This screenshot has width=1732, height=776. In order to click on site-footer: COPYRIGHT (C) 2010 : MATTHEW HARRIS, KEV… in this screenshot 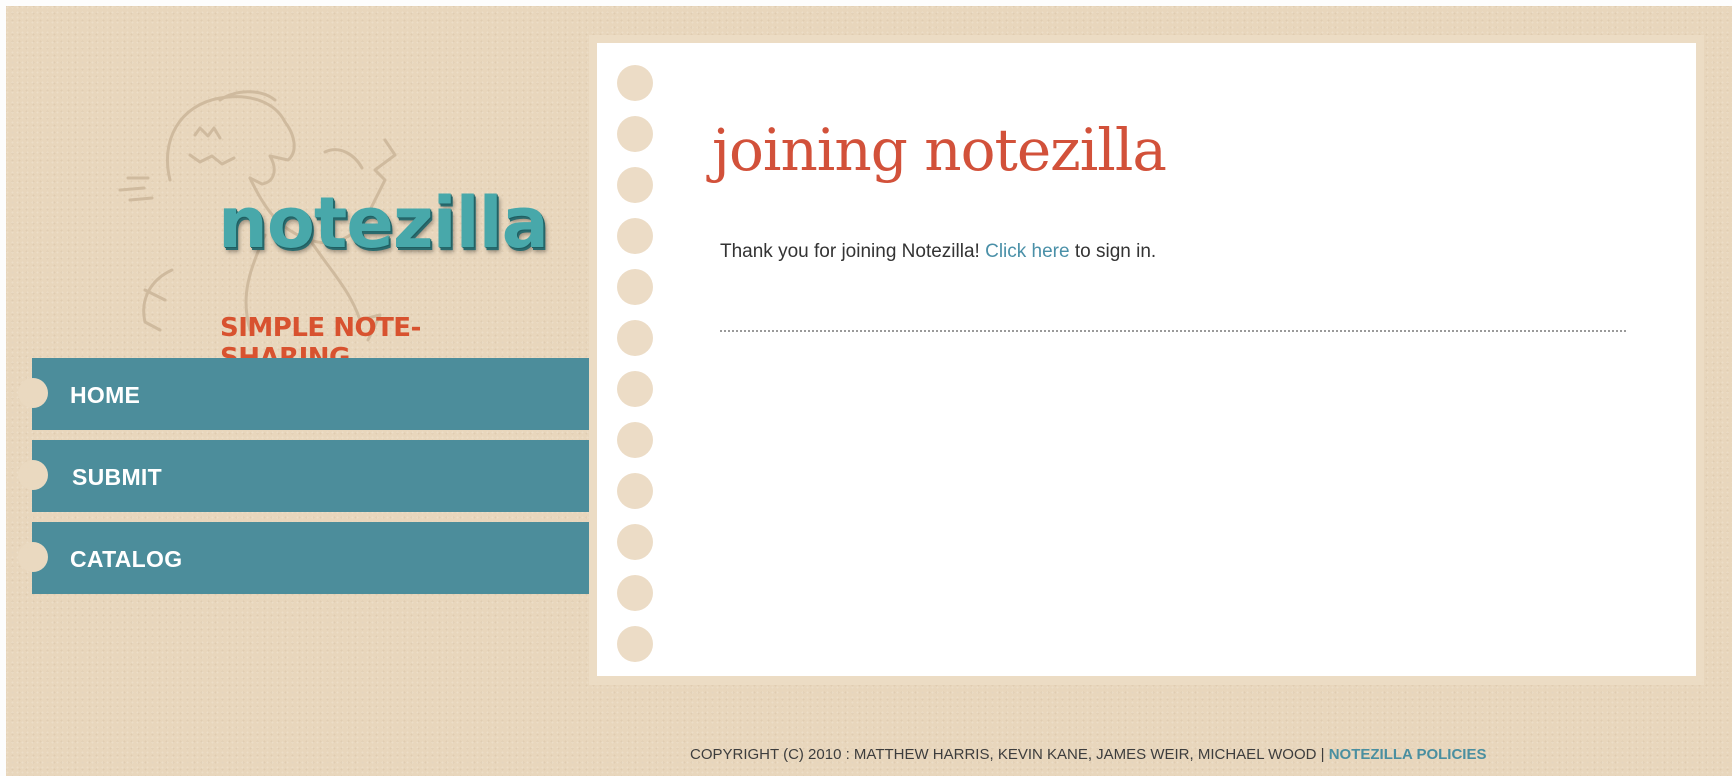, I will do `click(1088, 754)`.